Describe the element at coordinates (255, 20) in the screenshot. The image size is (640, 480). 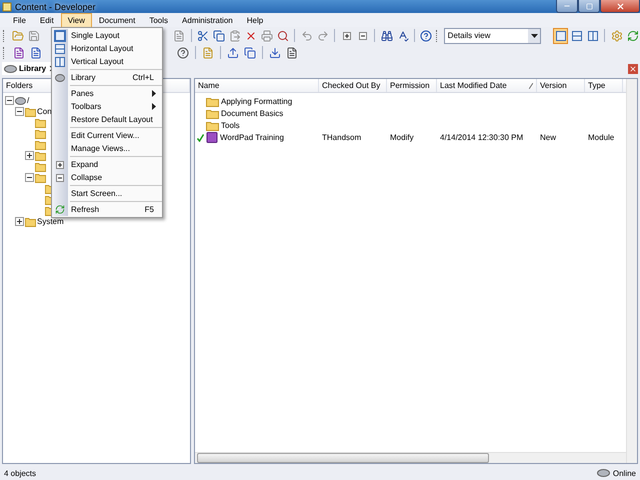
I see `menu-item: Help` at that location.